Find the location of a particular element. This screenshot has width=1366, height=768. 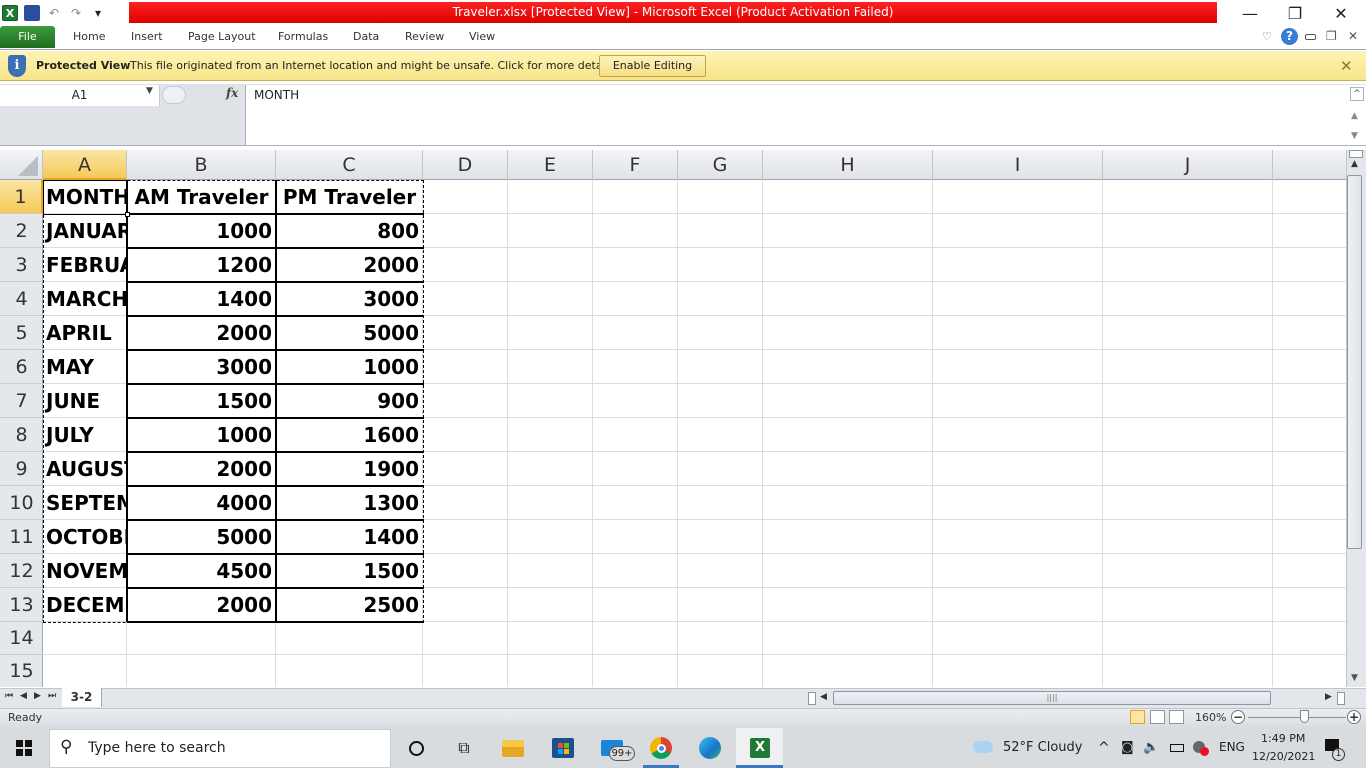

window-min-icon is located at coordinates (1310, 37).